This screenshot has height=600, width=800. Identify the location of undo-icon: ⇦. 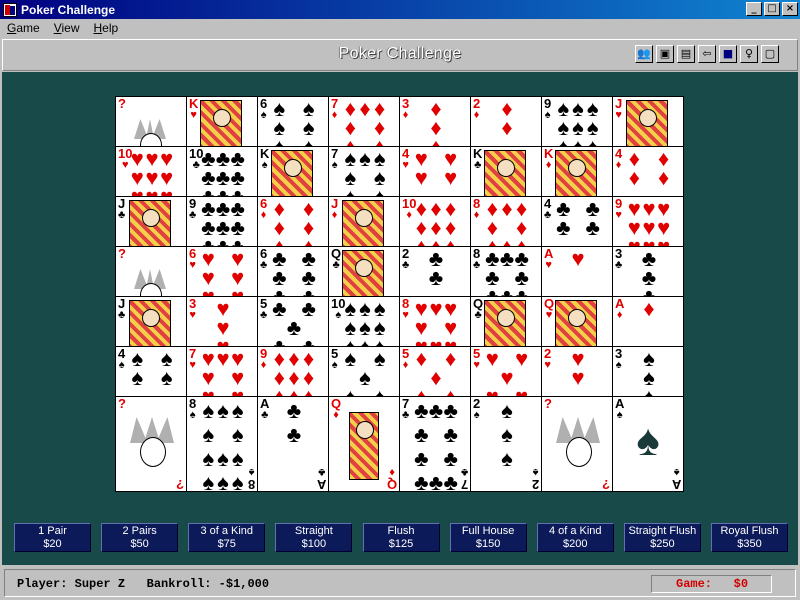
(707, 54).